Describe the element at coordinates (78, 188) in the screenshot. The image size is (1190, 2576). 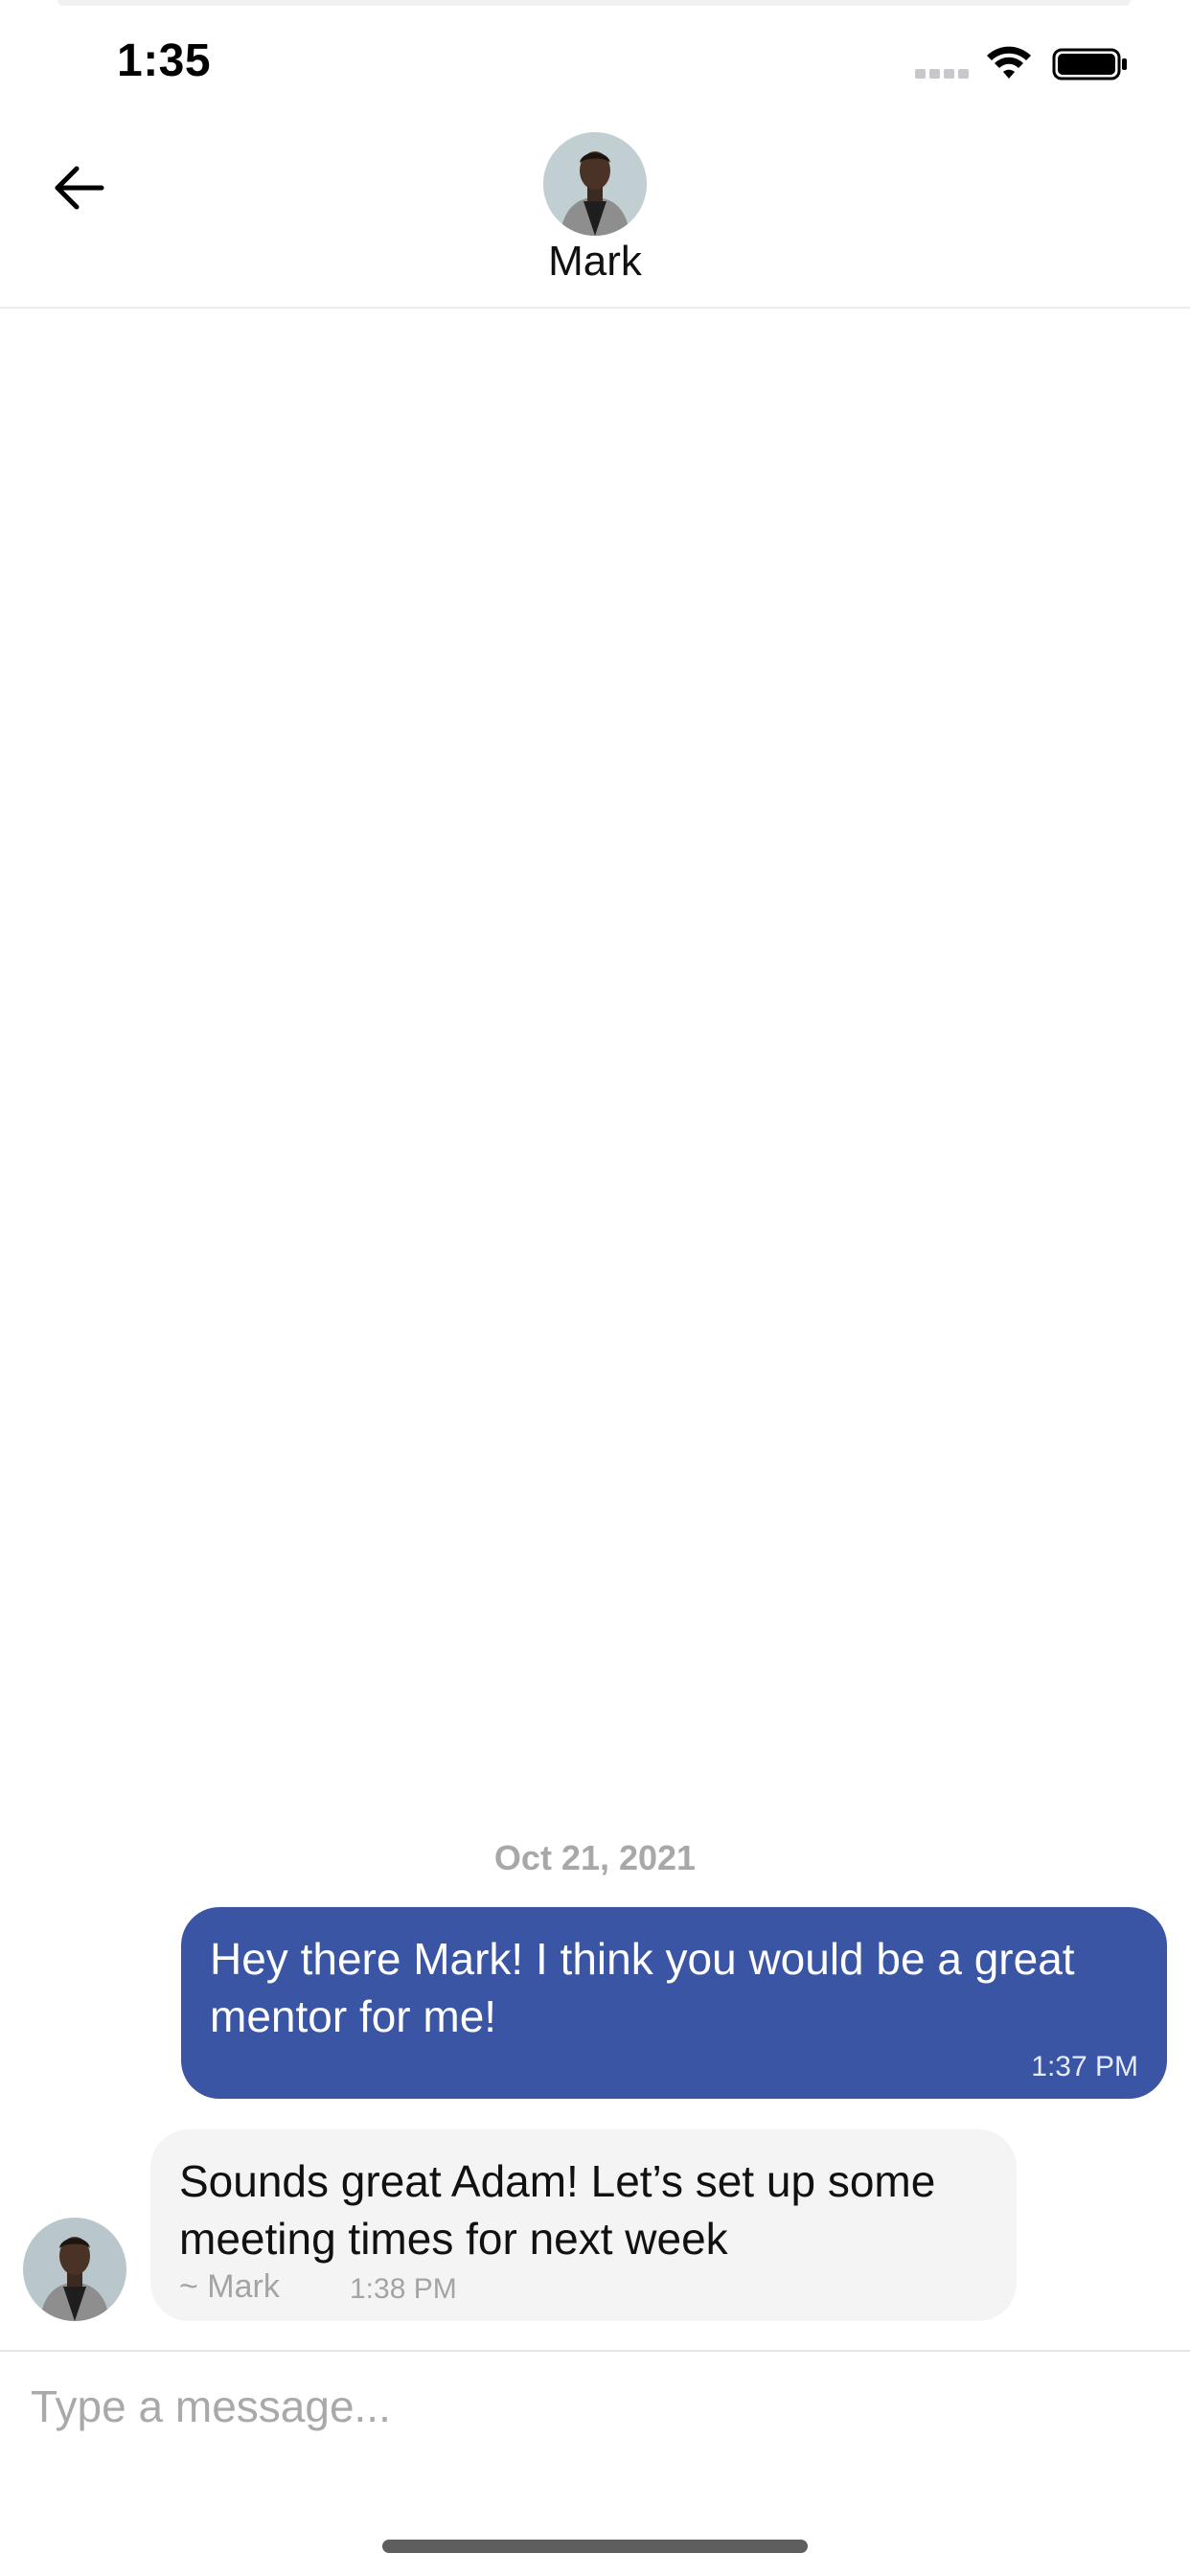
I see `arrow-left-icon` at that location.